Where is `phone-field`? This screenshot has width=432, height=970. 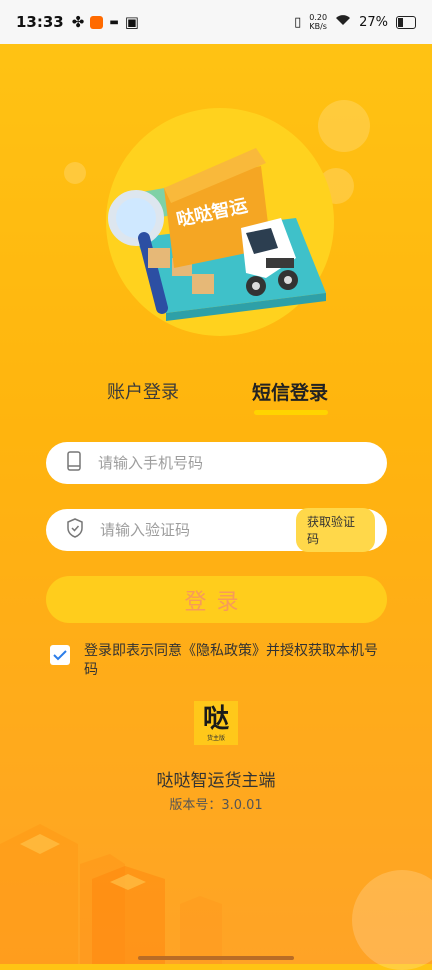
phone-field is located at coordinates (216, 463).